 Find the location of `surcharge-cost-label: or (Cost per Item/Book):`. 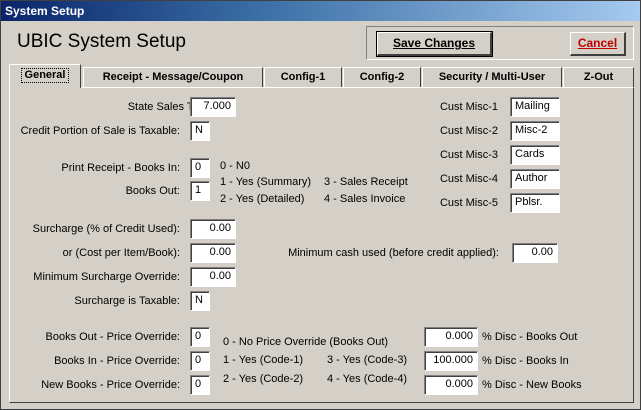

surcharge-cost-label: or (Cost per Item/Book): is located at coordinates (121, 253).